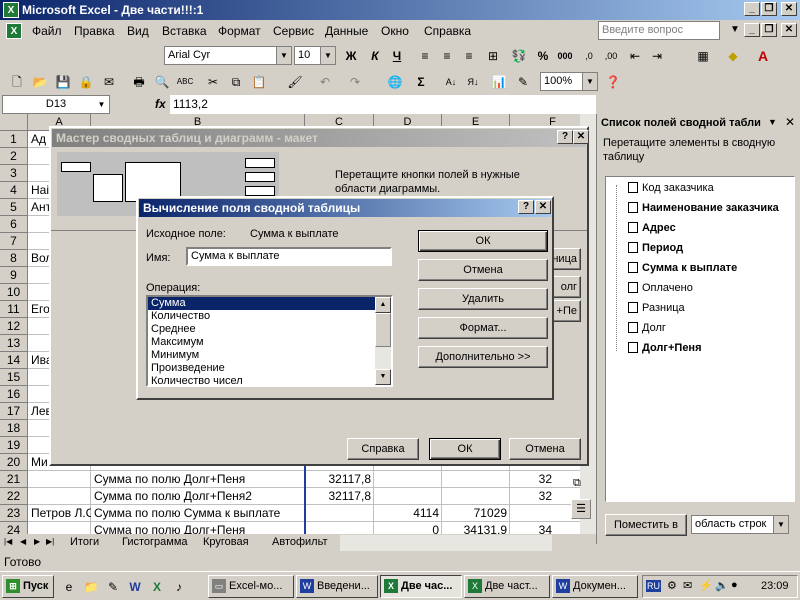  What do you see at coordinates (86, 82) in the screenshot?
I see `permission-icon: 🔒` at bounding box center [86, 82].